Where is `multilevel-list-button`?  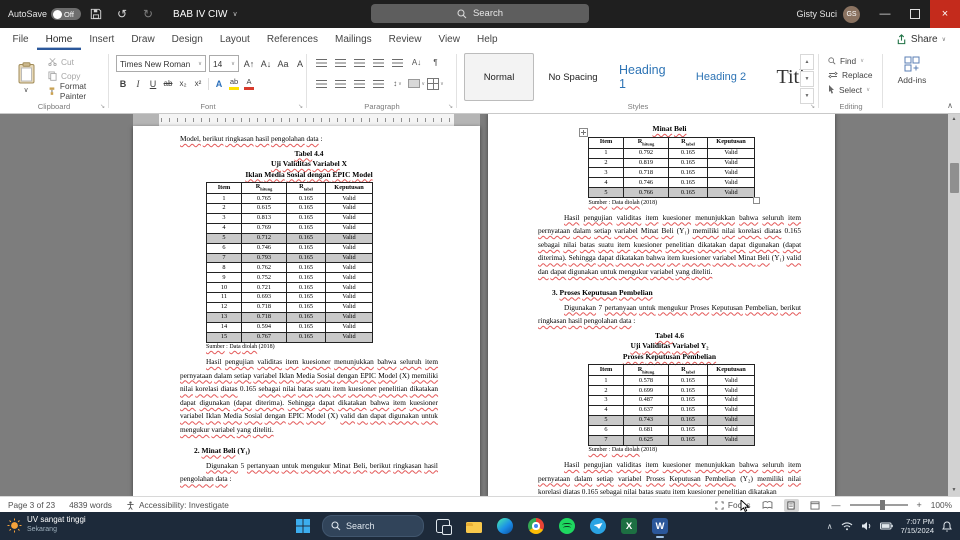
multilevel-list-button is located at coordinates (359, 62).